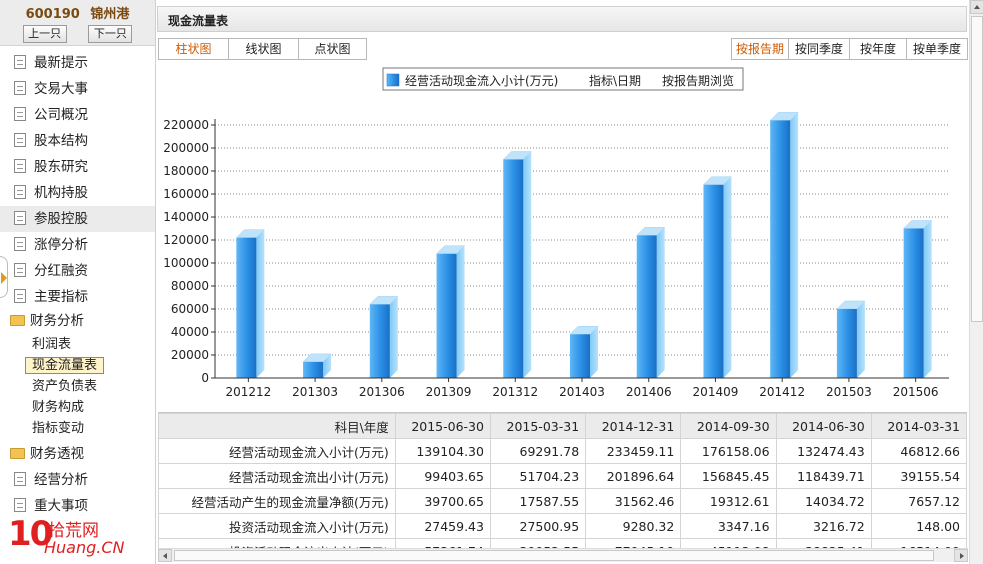 The width and height of the screenshot is (983, 564). What do you see at coordinates (976, 7) in the screenshot?
I see `scroll-up-arrow-icon` at bounding box center [976, 7].